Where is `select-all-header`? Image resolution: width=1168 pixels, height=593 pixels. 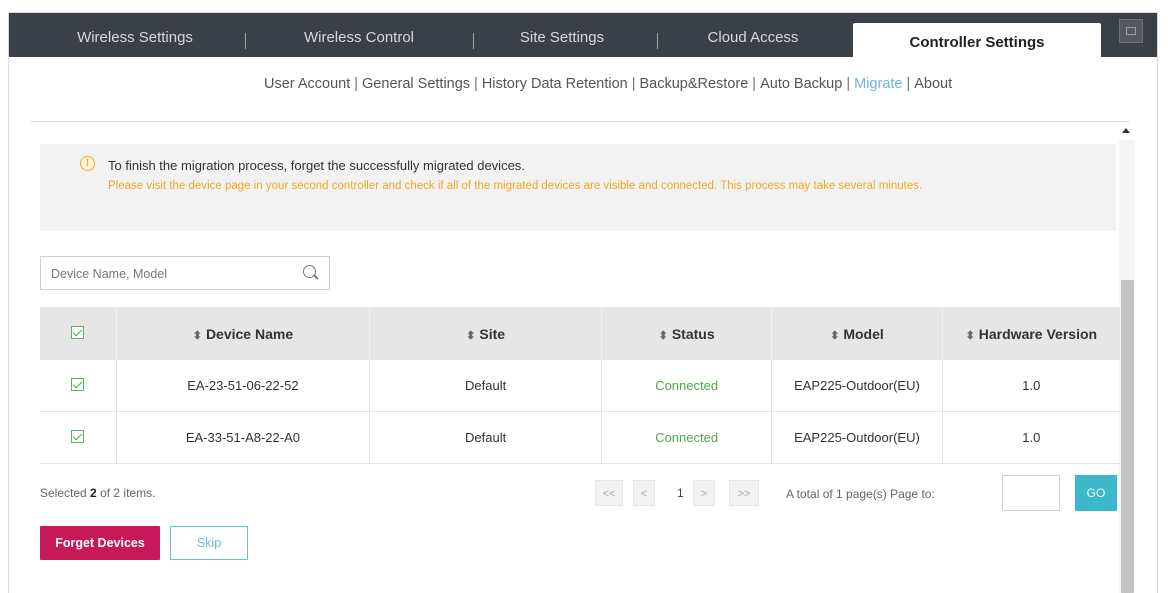
select-all-header is located at coordinates (78, 333).